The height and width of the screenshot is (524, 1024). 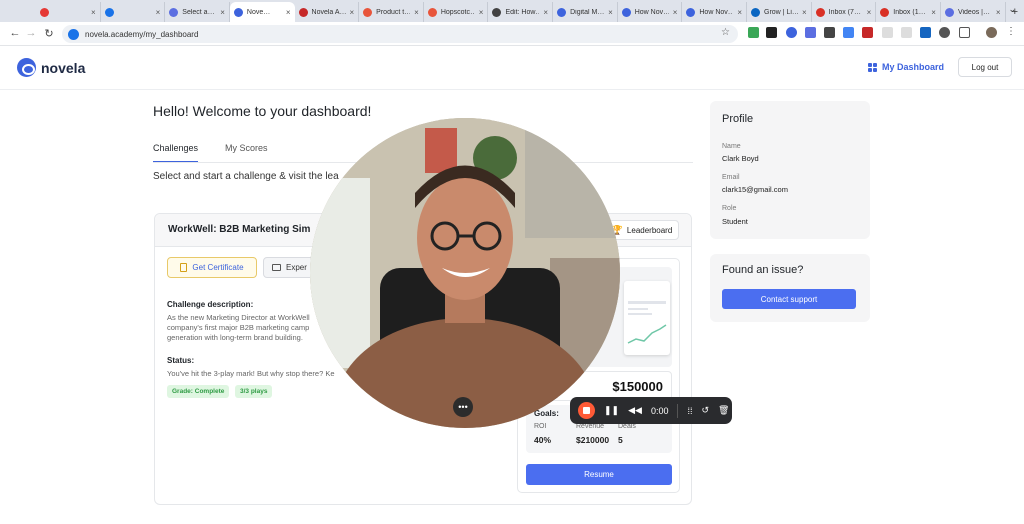 What do you see at coordinates (729, 208) in the screenshot?
I see `role-label: Role` at bounding box center [729, 208].